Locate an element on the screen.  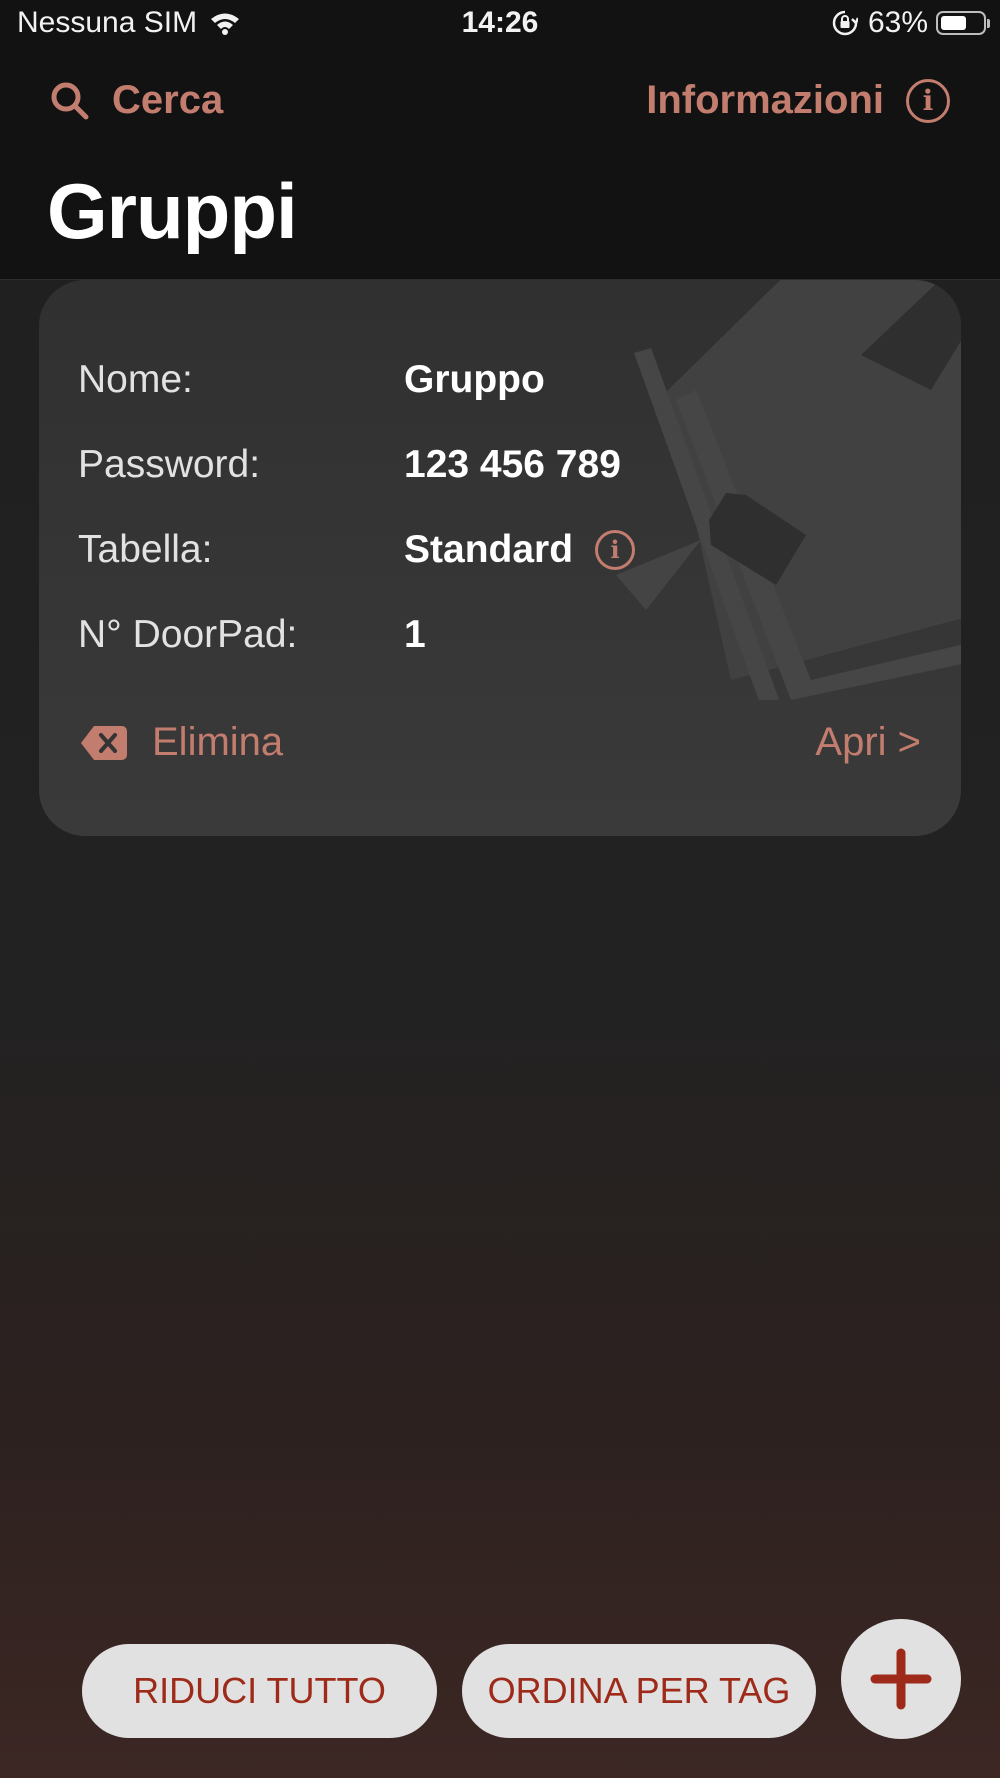
sort-by-tag-button: ORDINA PER TAG is located at coordinates (639, 1691).